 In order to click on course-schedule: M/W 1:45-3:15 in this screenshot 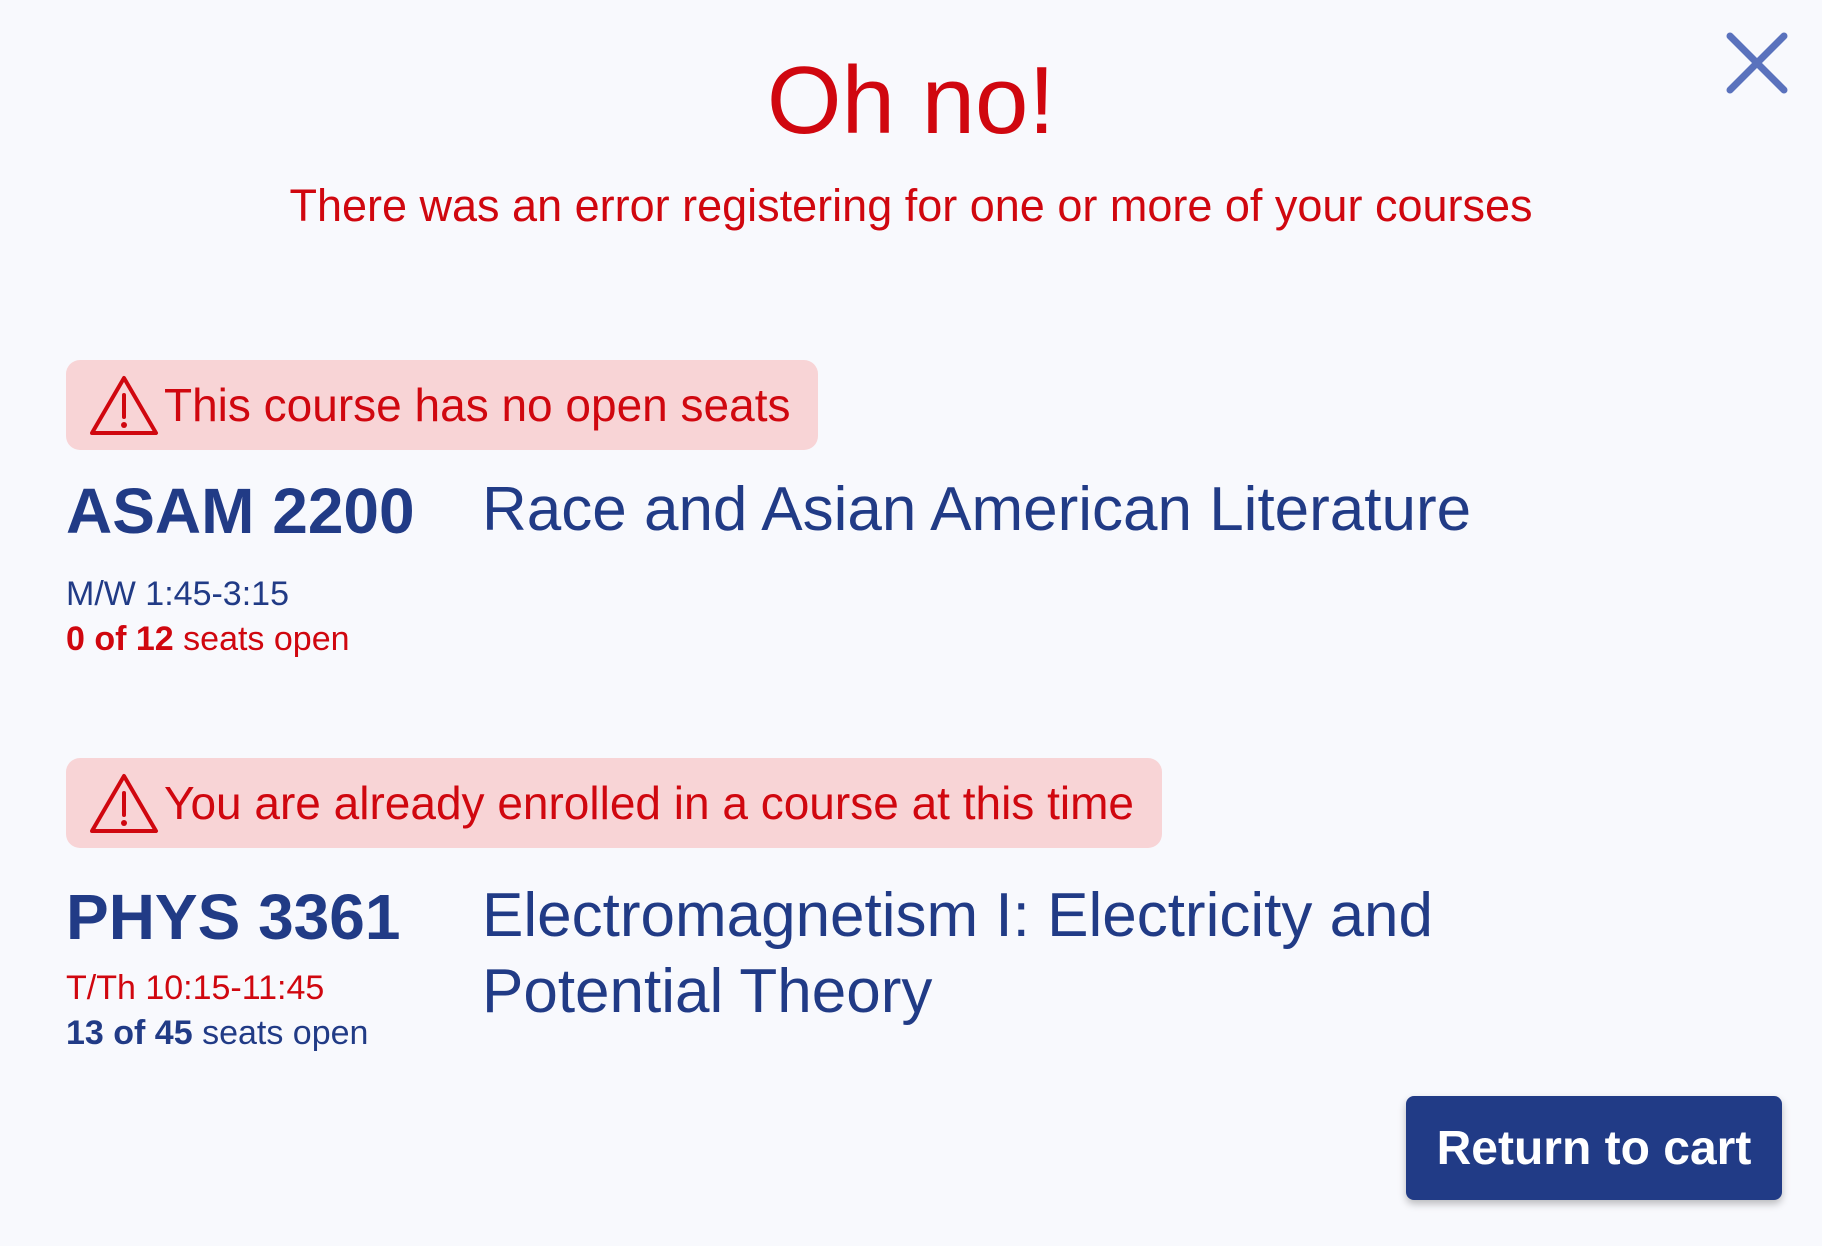, I will do `click(177, 594)`.